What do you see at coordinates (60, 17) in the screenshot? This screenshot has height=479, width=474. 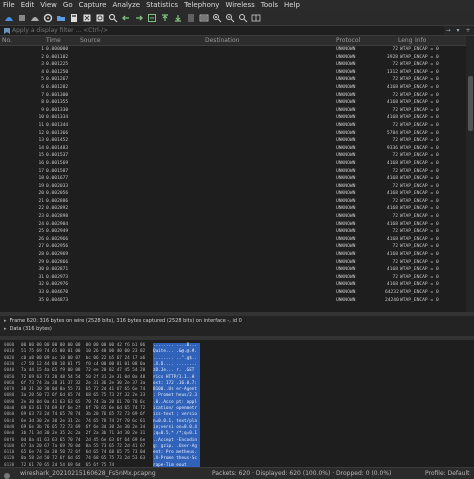 I see `open-file-icon` at bounding box center [60, 17].